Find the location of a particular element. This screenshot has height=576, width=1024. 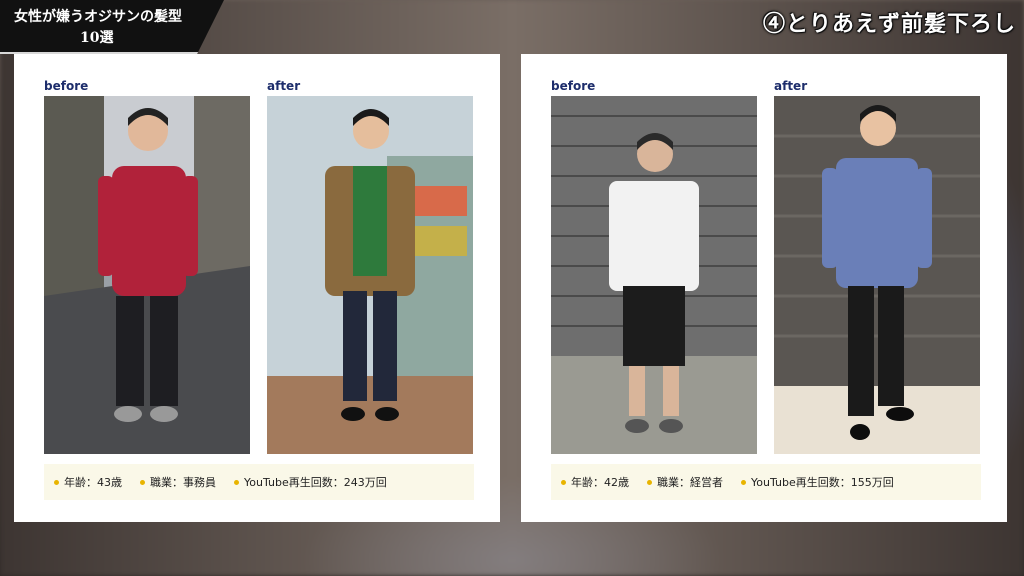

job-text: 職業：事務員 is located at coordinates (183, 482).